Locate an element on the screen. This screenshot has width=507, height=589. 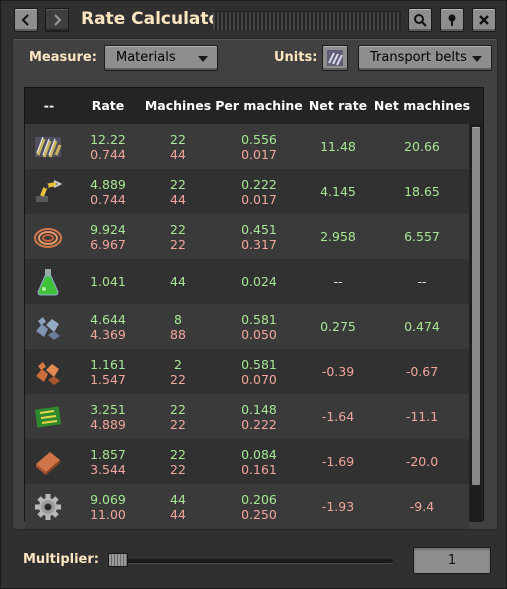
iron-ore-icon is located at coordinates (48, 327).